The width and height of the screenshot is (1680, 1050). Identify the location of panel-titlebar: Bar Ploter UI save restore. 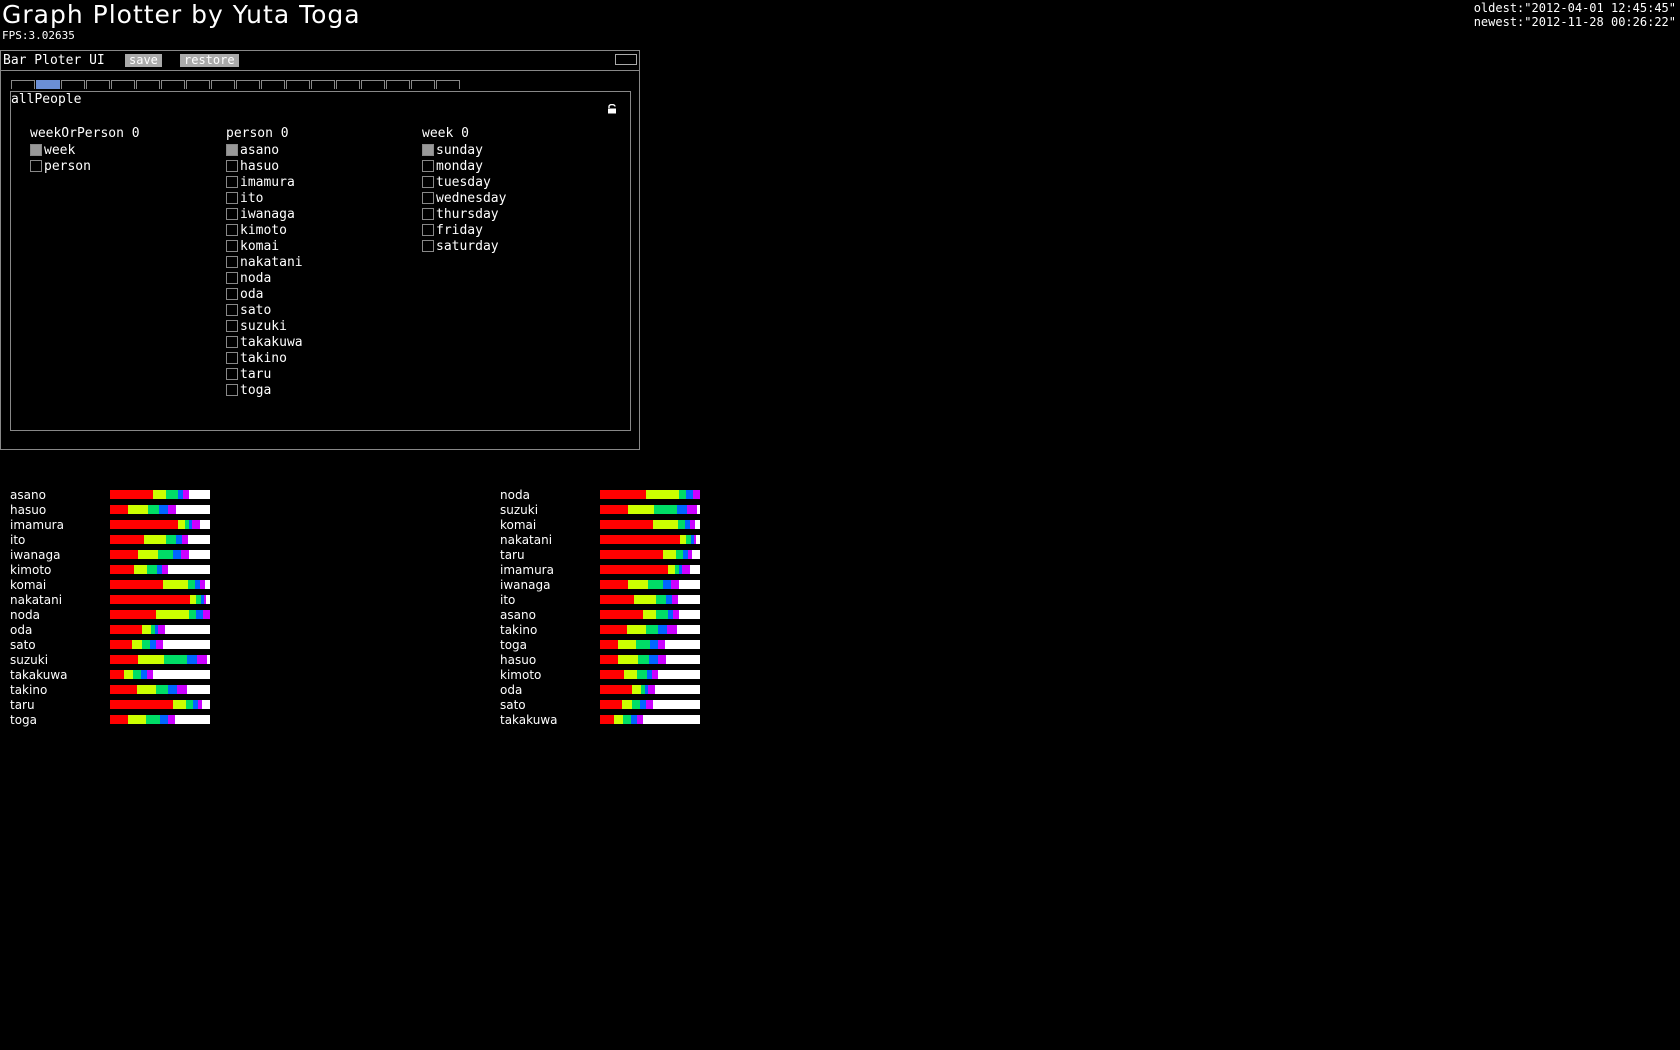
(320, 61).